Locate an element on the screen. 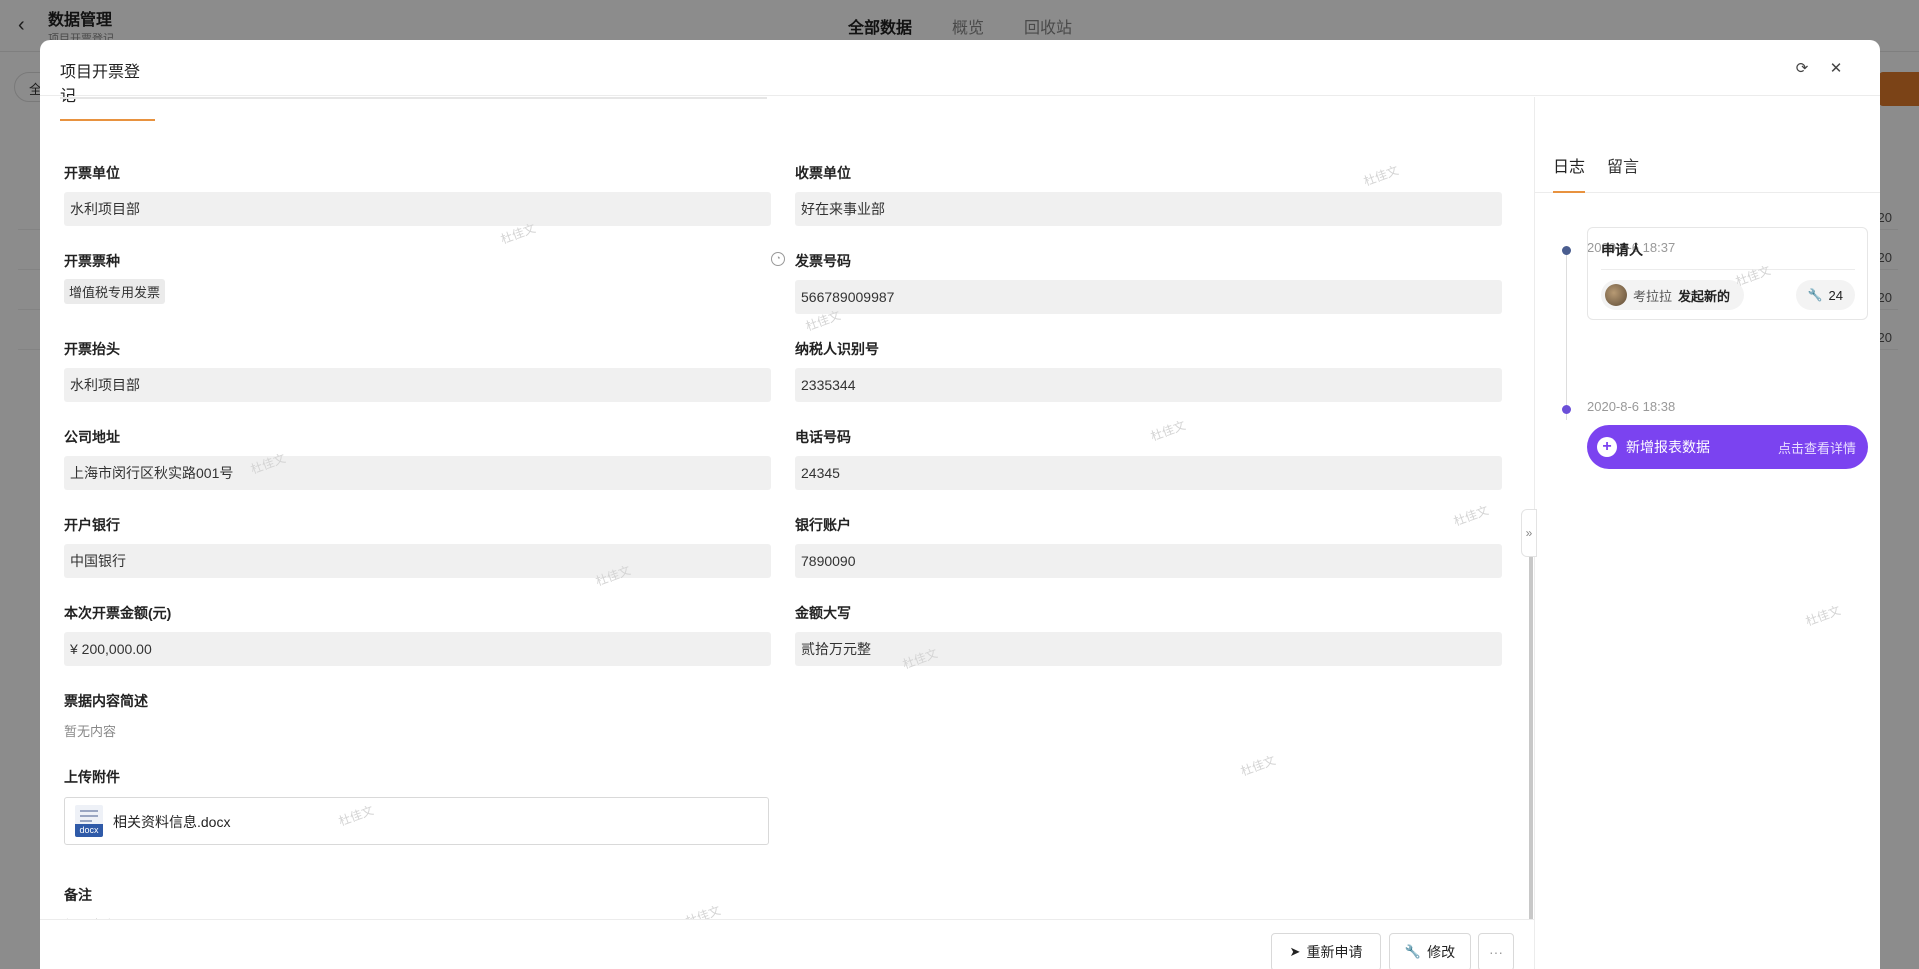 This screenshot has width=1919, height=969. field-label: 发票号码 is located at coordinates (823, 261).